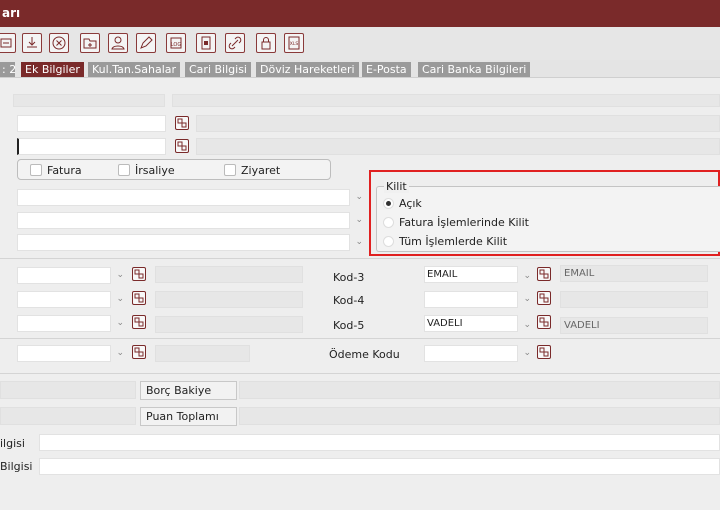 This screenshot has height=510, width=720. I want to click on points-left-field, so click(68, 416).